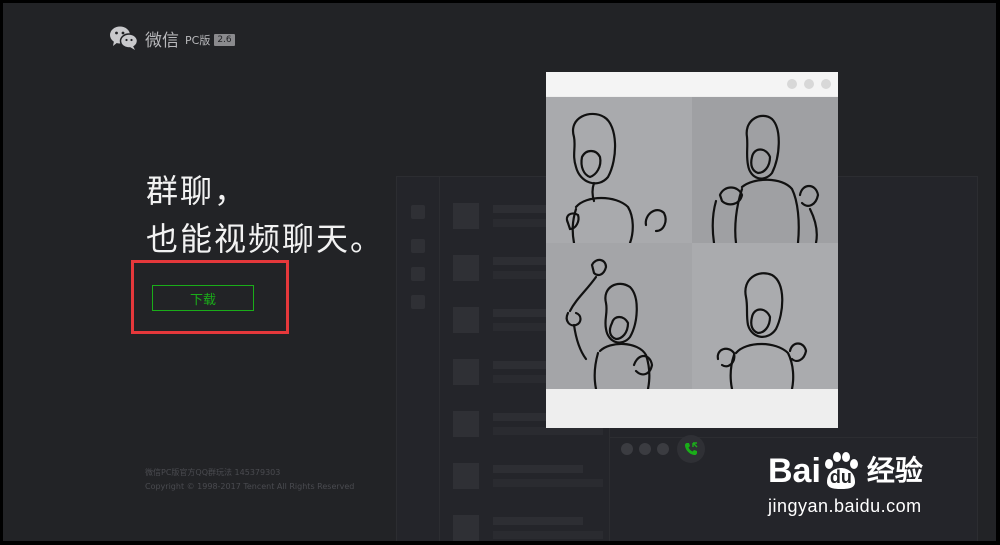 The image size is (1000, 545). Describe the element at coordinates (840, 477) in the screenshot. I see `watermark-brand-du: du` at that location.